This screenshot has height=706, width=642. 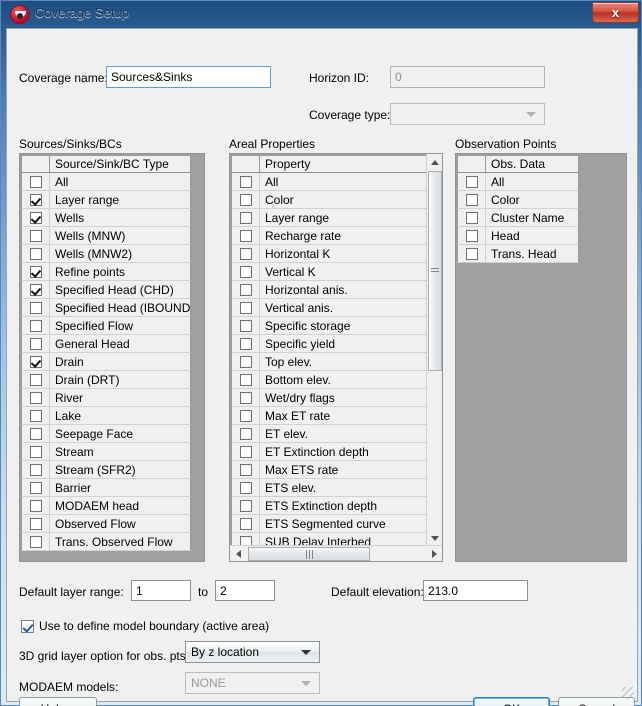 What do you see at coordinates (106, 470) in the screenshot?
I see `list-item: Stream (SFR2)` at bounding box center [106, 470].